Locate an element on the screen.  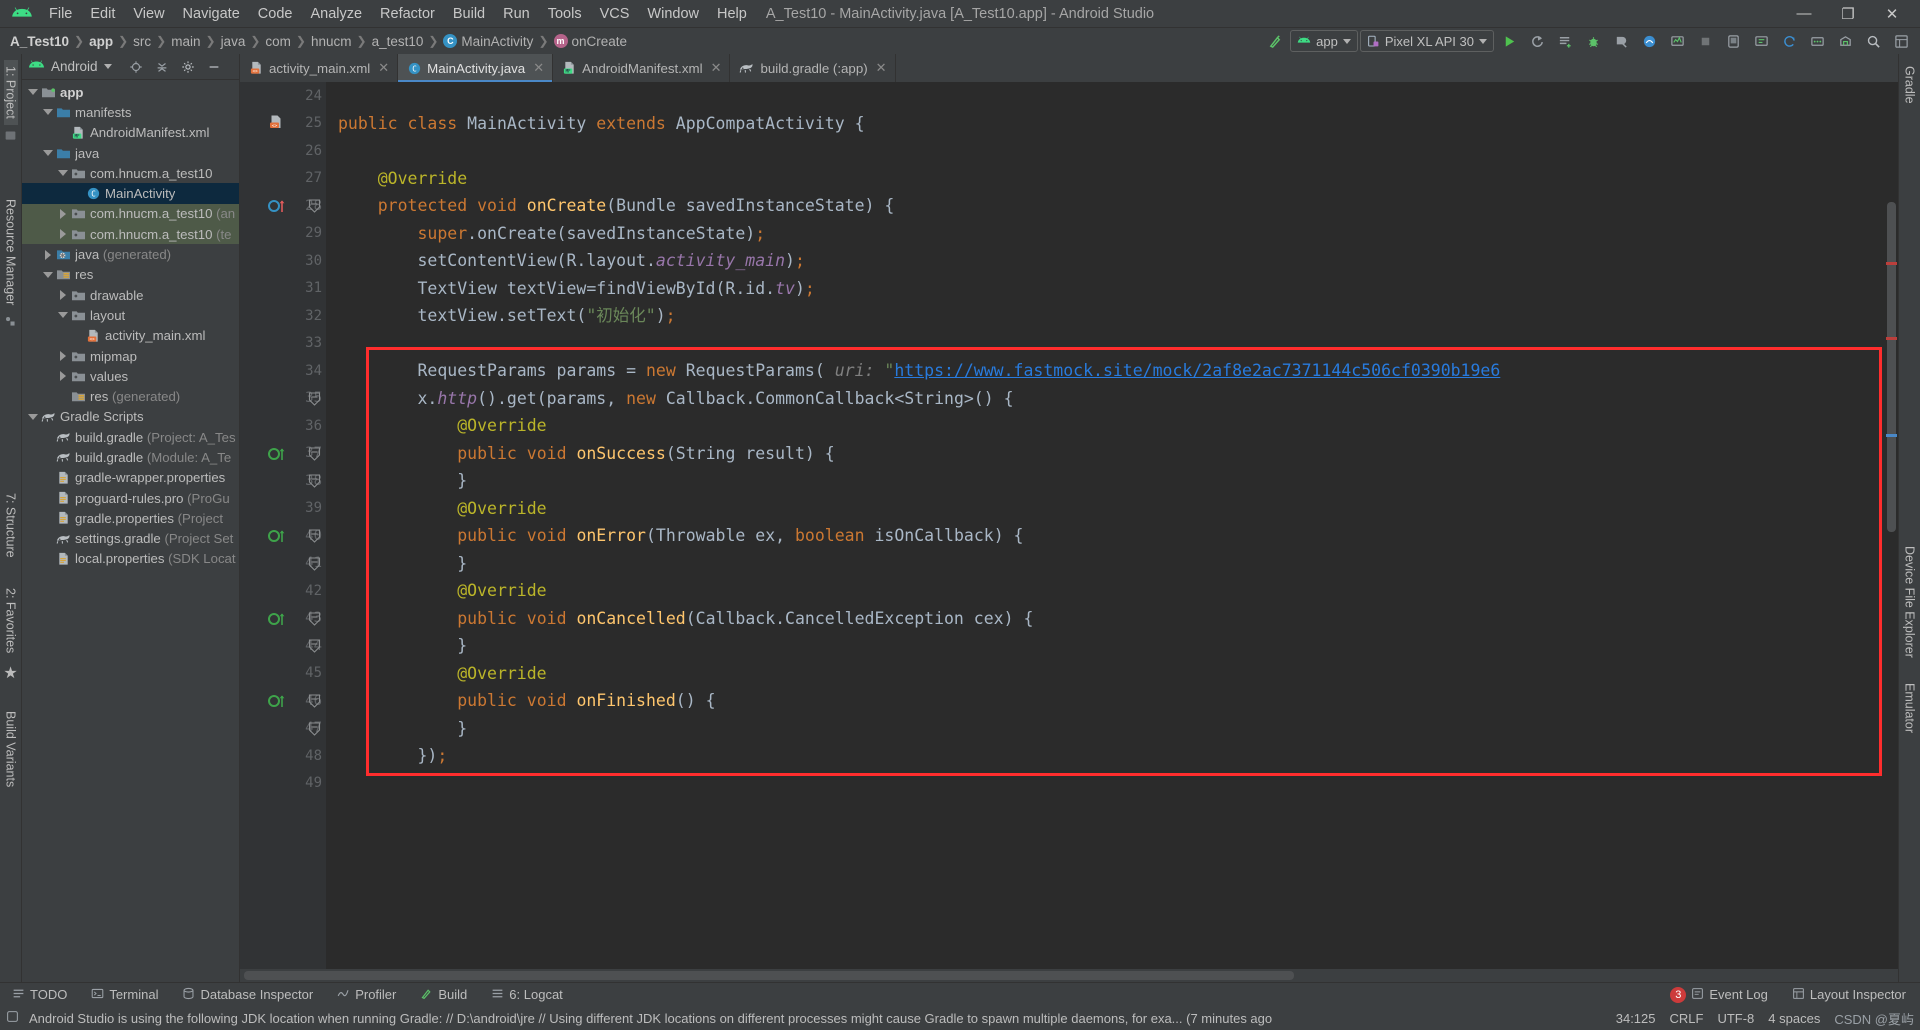
rail-item-project: 1: Project is located at coordinates (10, 92).